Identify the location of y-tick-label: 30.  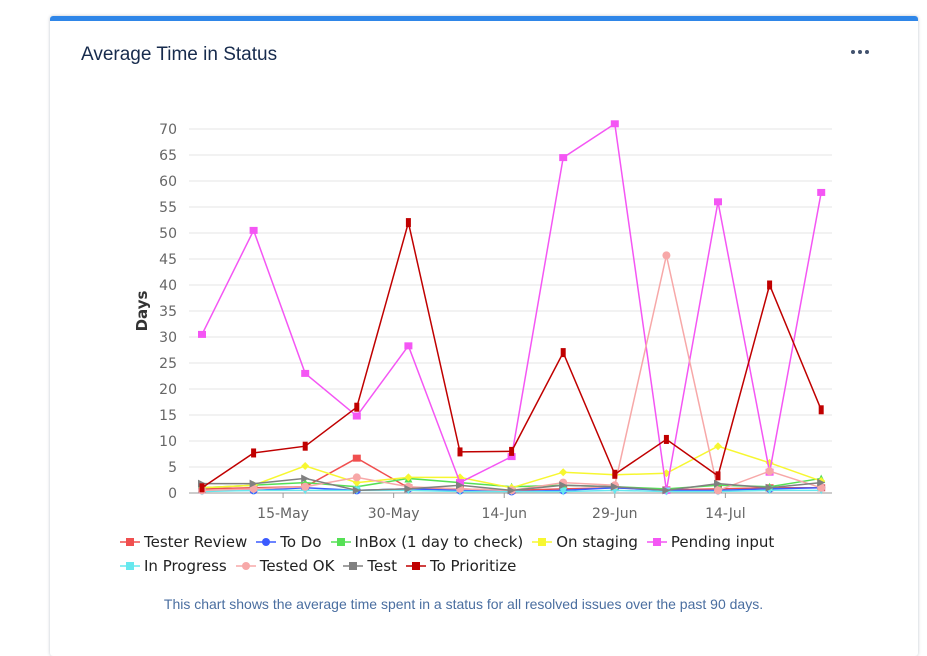
(168, 338).